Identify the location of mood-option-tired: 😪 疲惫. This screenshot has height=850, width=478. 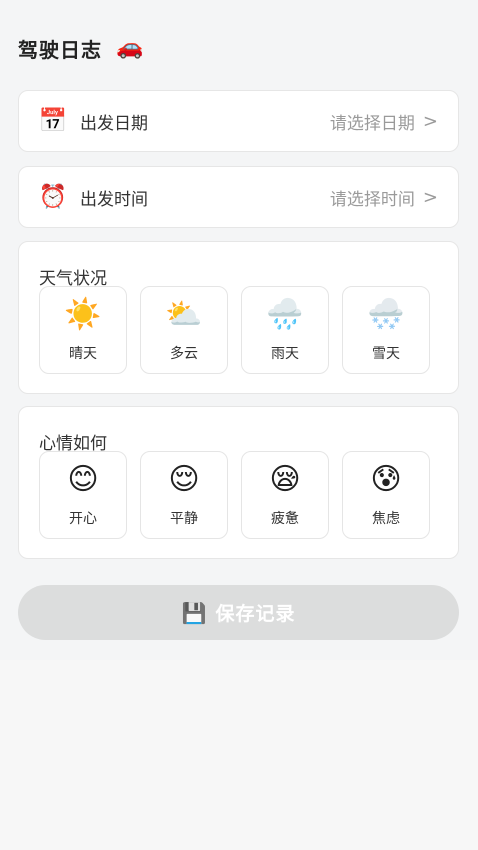
(285, 495).